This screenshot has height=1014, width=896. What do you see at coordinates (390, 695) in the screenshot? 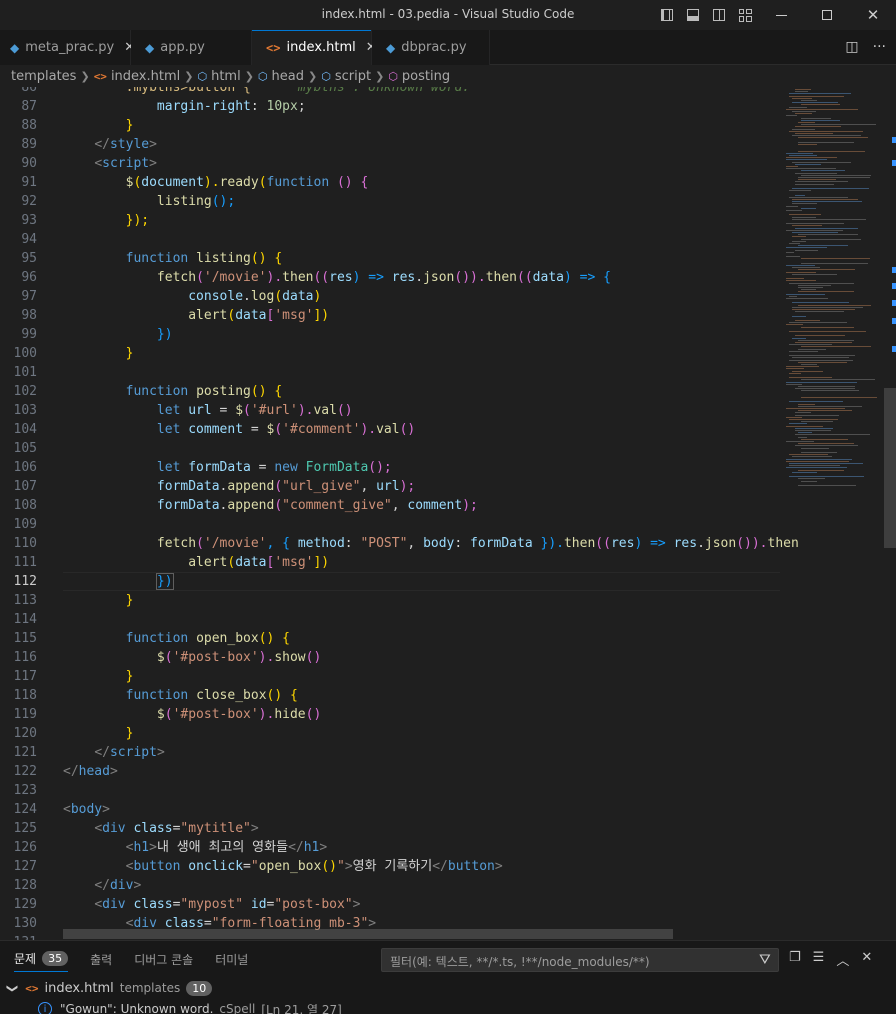
I see `code-line: 118 function close_box() {` at bounding box center [390, 695].